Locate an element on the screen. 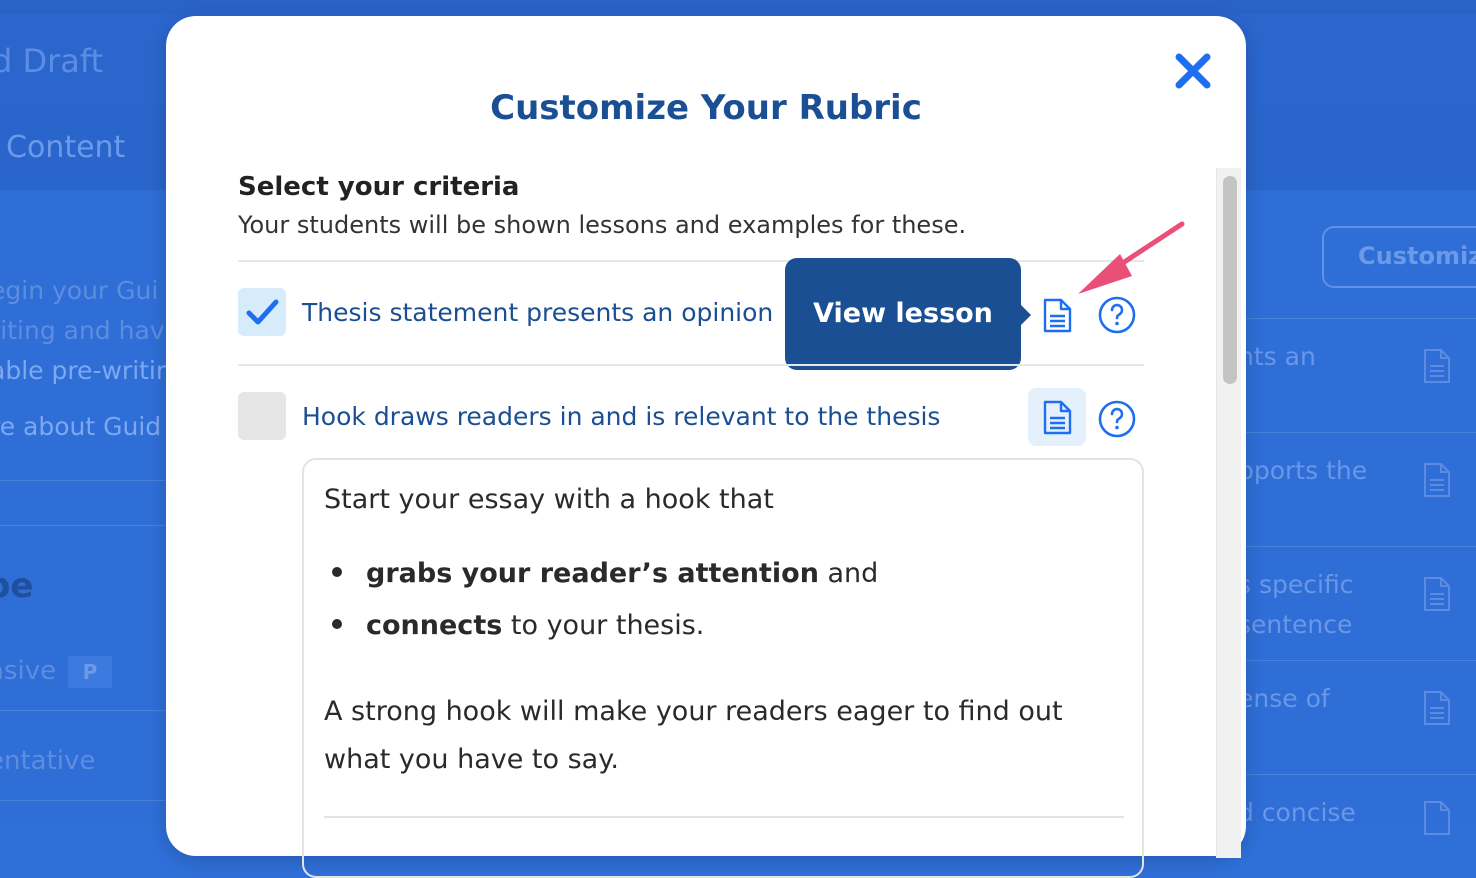  modal-scrollbar-thumb is located at coordinates (1230, 280).